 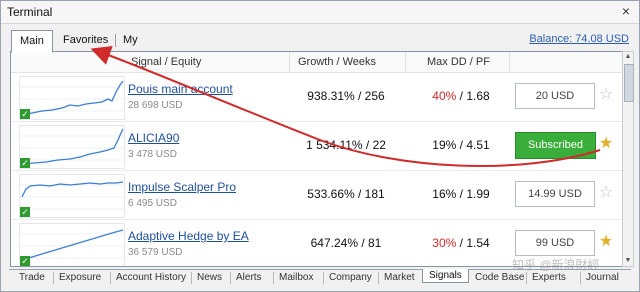 I want to click on tab-market: Market, so click(x=399, y=277).